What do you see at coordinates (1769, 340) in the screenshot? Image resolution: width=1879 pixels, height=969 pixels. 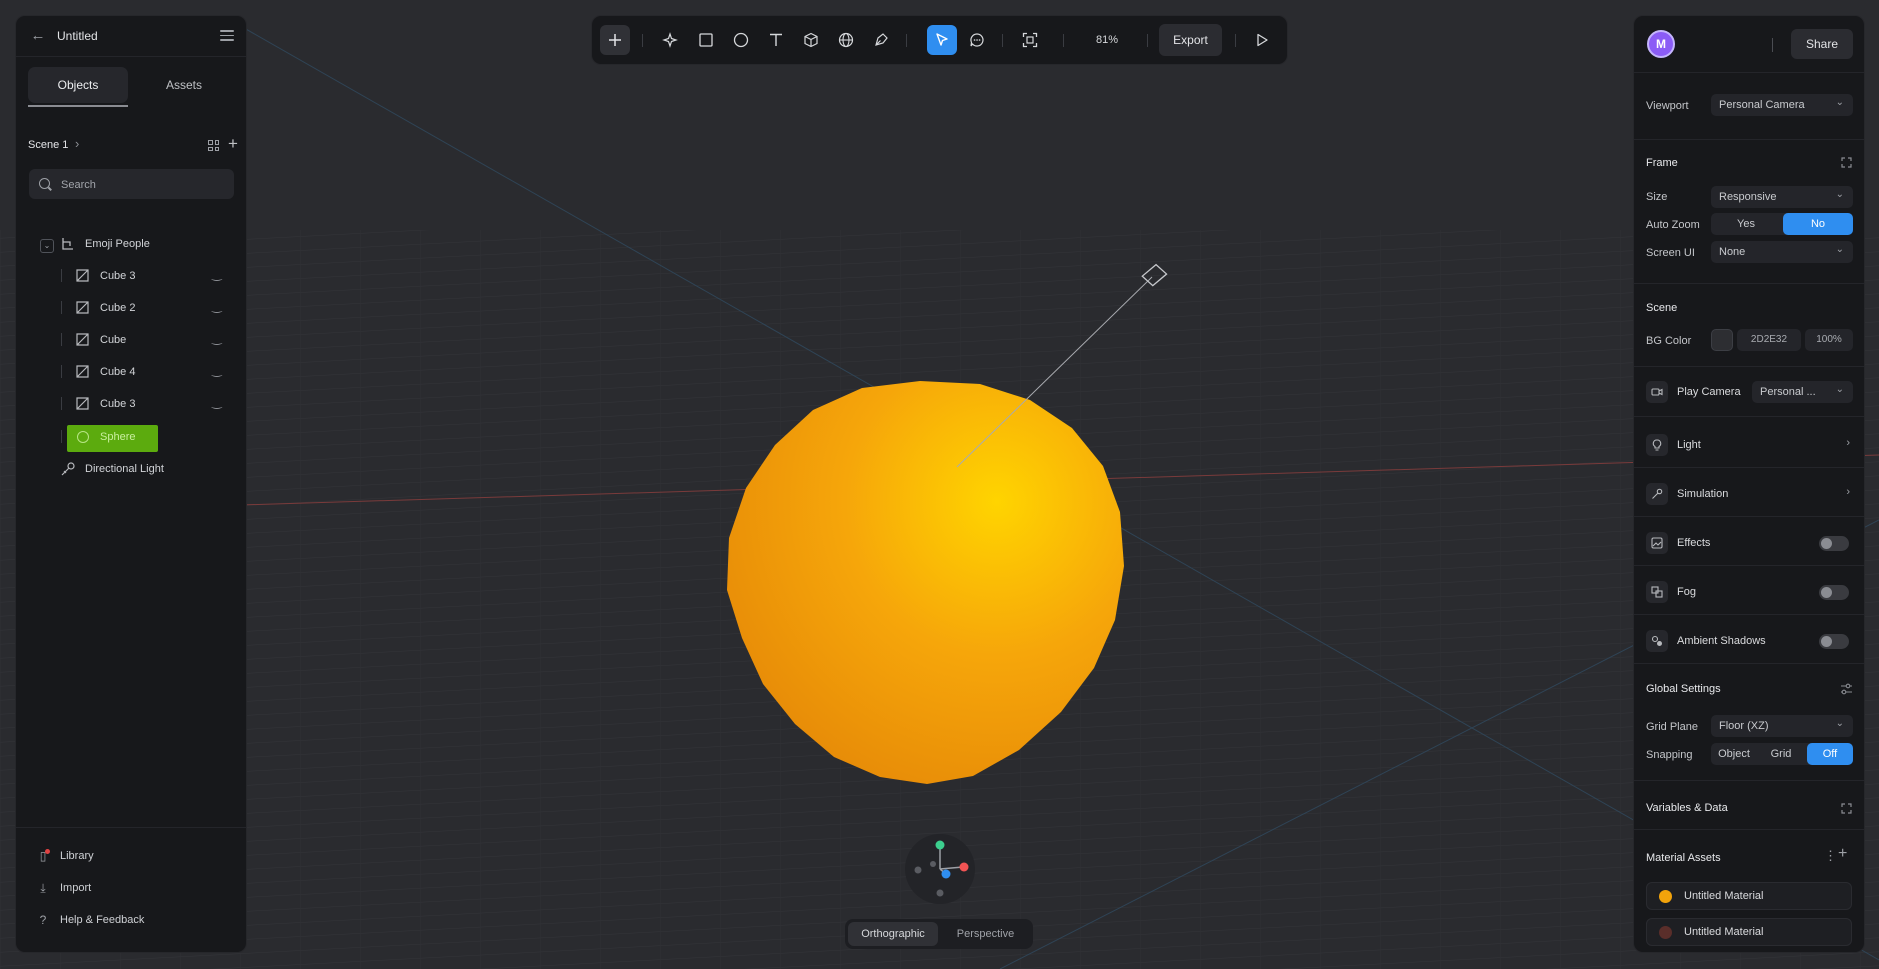 I see `bg-color-hex-field: 2D2E32` at bounding box center [1769, 340].